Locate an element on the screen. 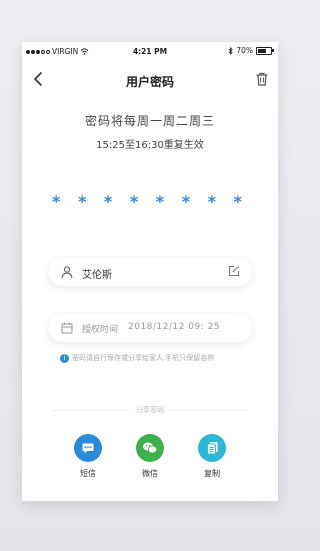  share-section-label: 分享密码 is located at coordinates (150, 410).